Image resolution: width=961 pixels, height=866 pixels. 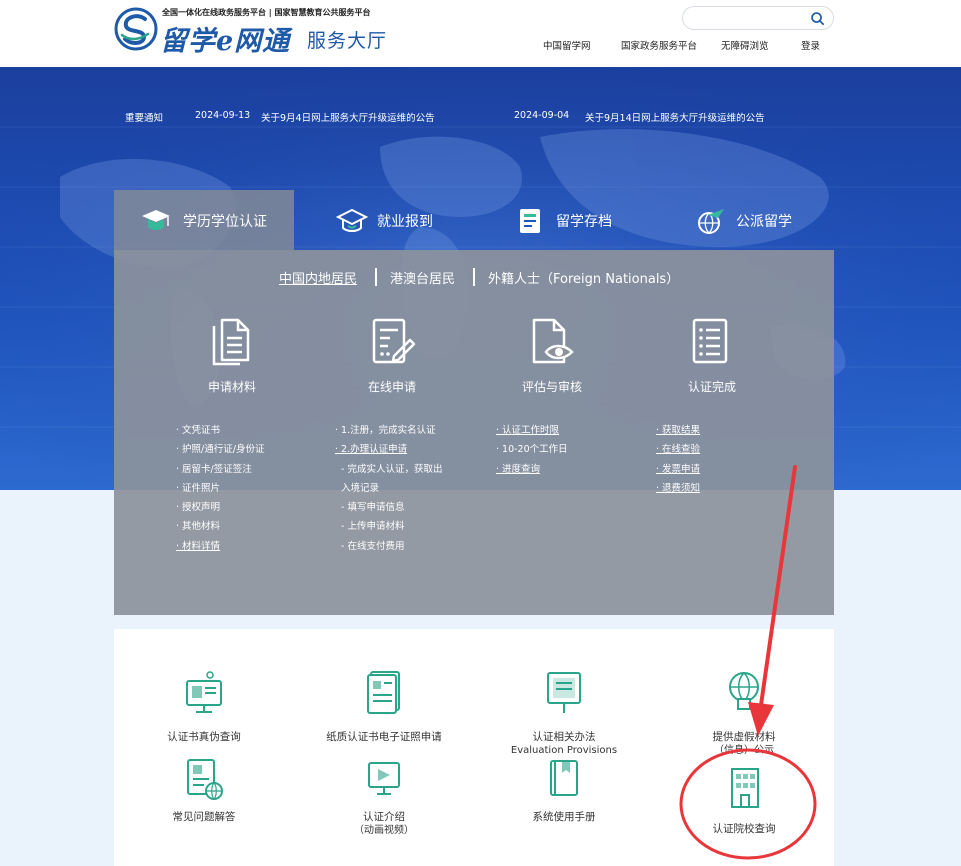 I want to click on tab-government-sponsored: 公派留学, so click(x=744, y=220).